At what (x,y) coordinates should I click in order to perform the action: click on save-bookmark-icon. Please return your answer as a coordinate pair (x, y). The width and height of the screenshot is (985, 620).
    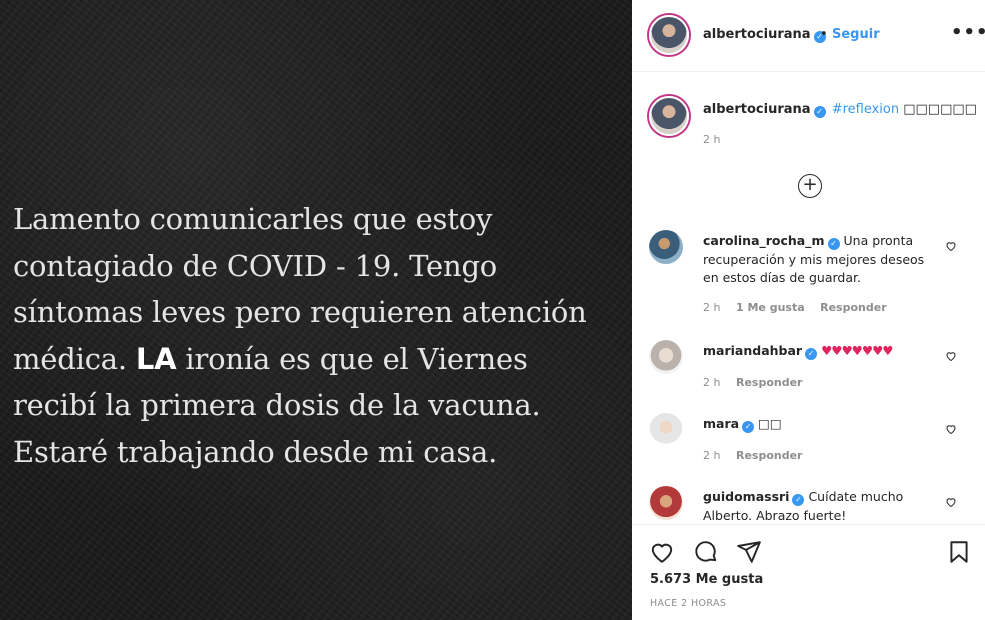
    Looking at the image, I should click on (959, 552).